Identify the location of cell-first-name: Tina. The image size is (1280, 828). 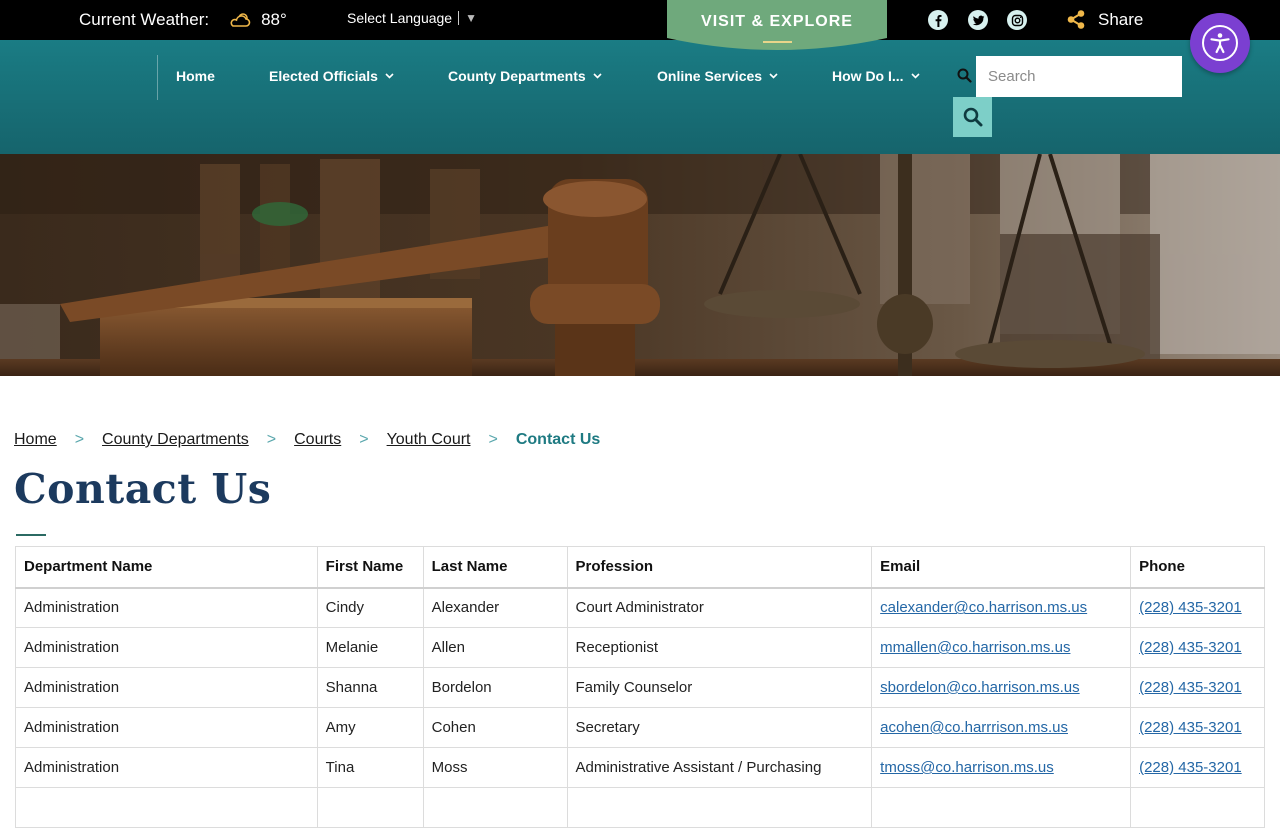
(370, 767).